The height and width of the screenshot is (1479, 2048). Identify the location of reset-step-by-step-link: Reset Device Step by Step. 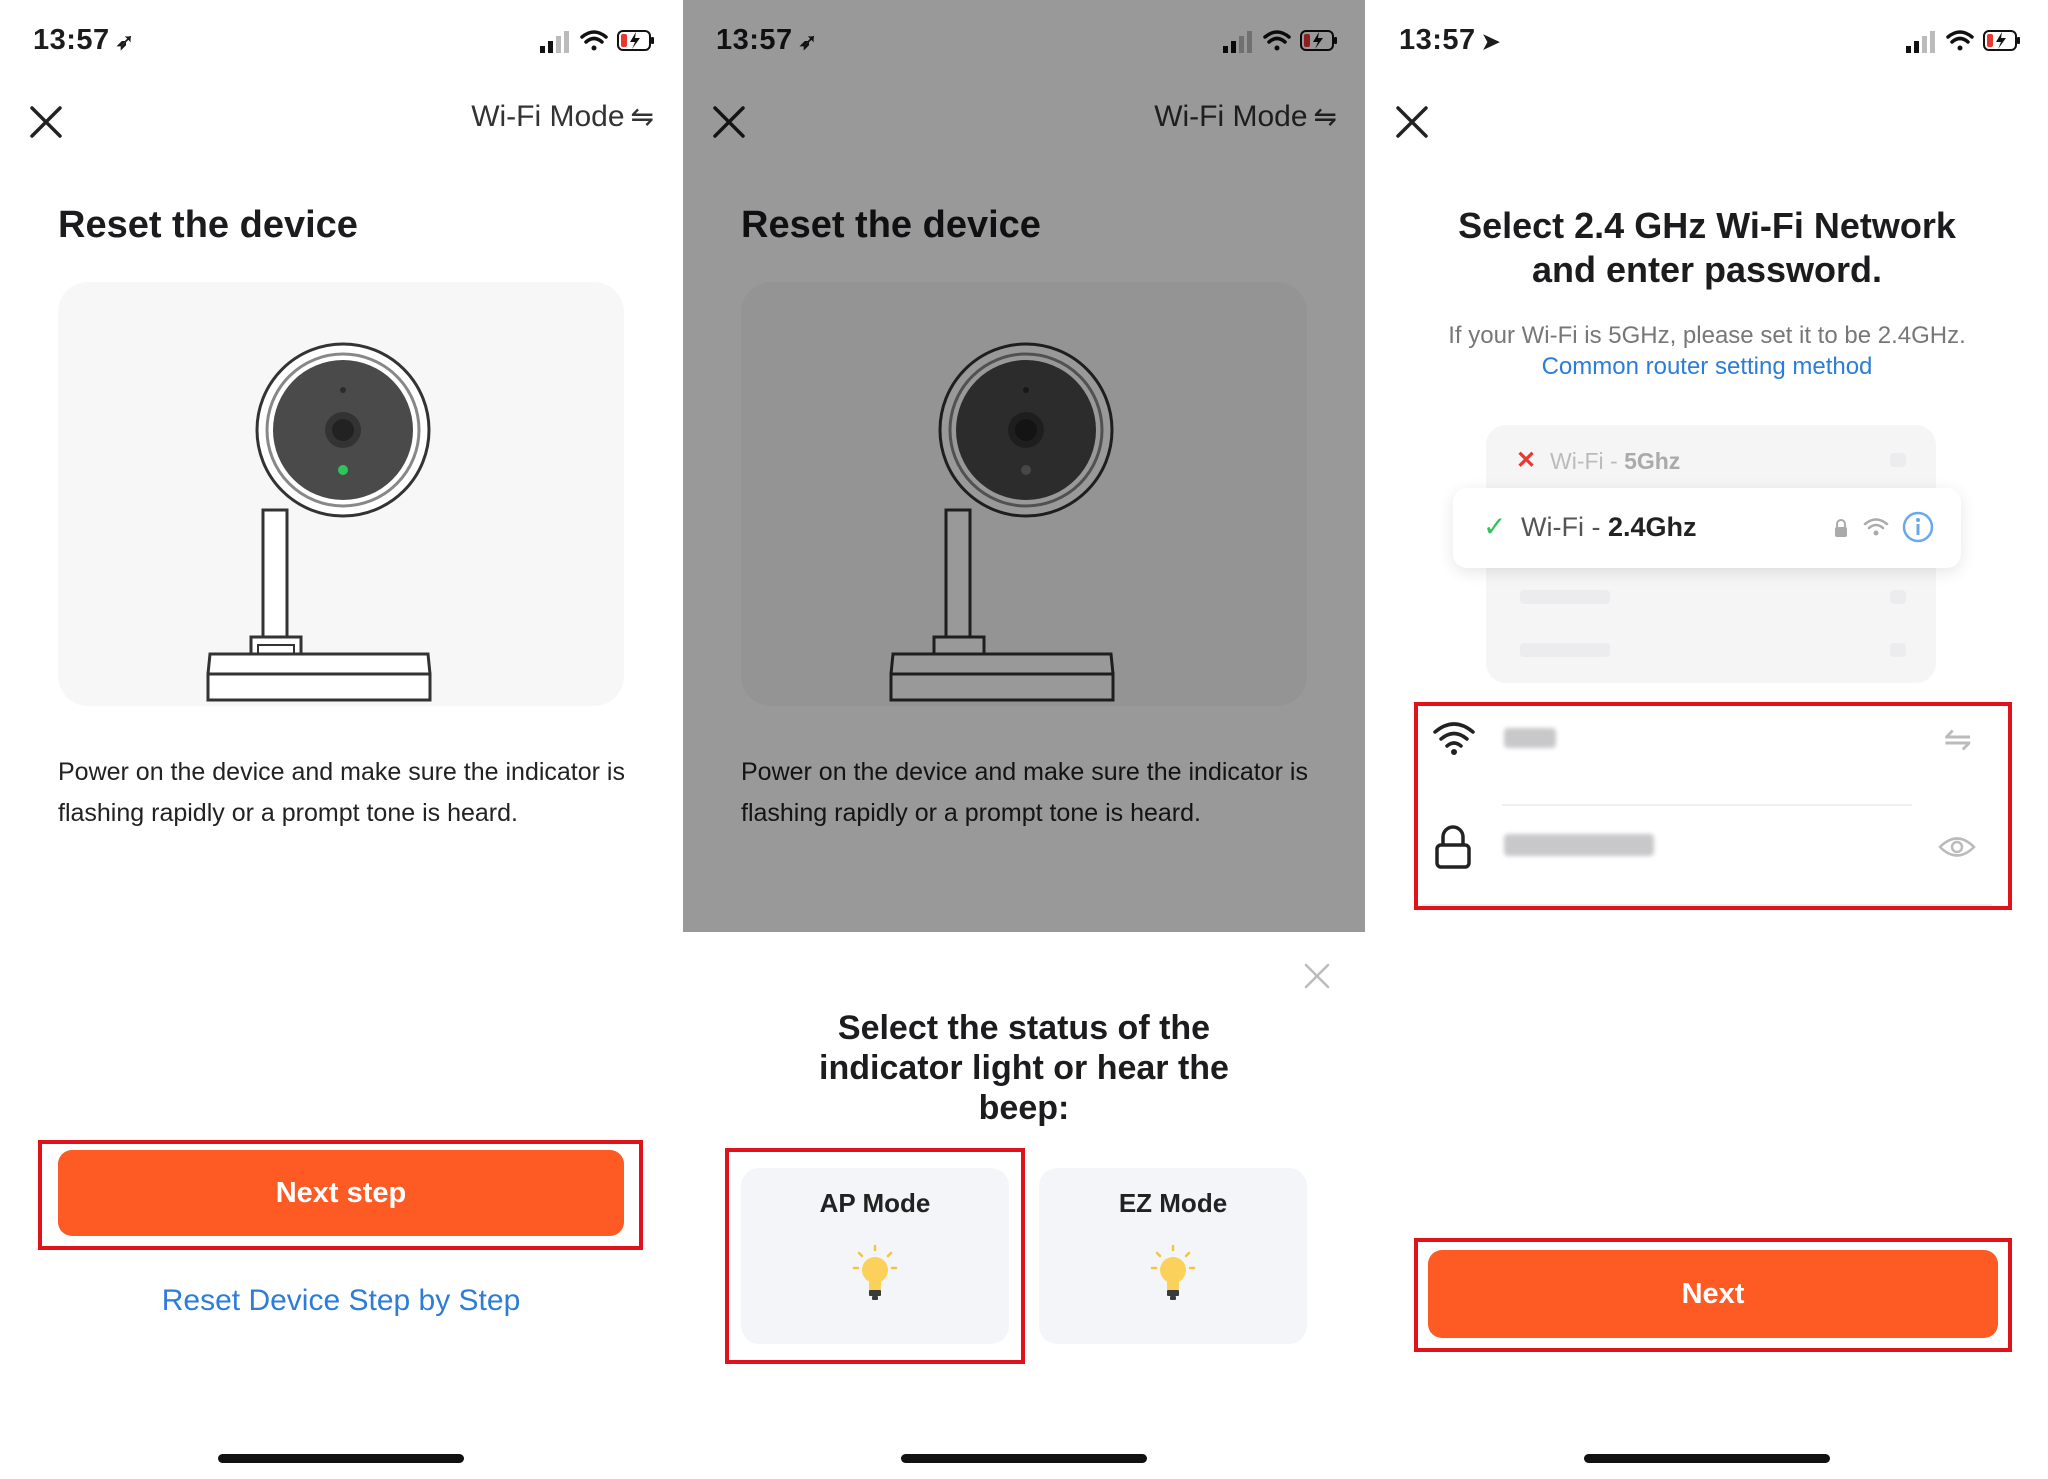
(341, 1301).